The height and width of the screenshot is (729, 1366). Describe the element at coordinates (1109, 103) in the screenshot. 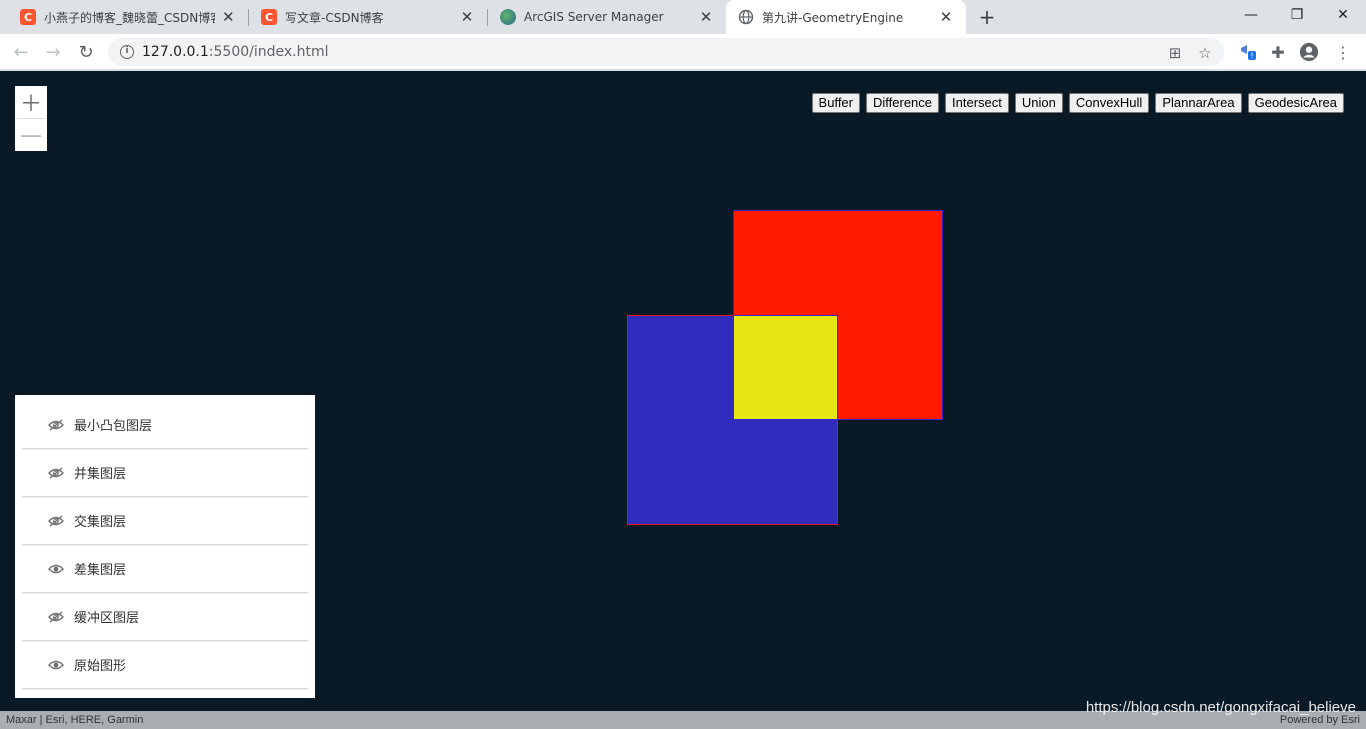

I see `convexhull-button: ConvexHull` at that location.